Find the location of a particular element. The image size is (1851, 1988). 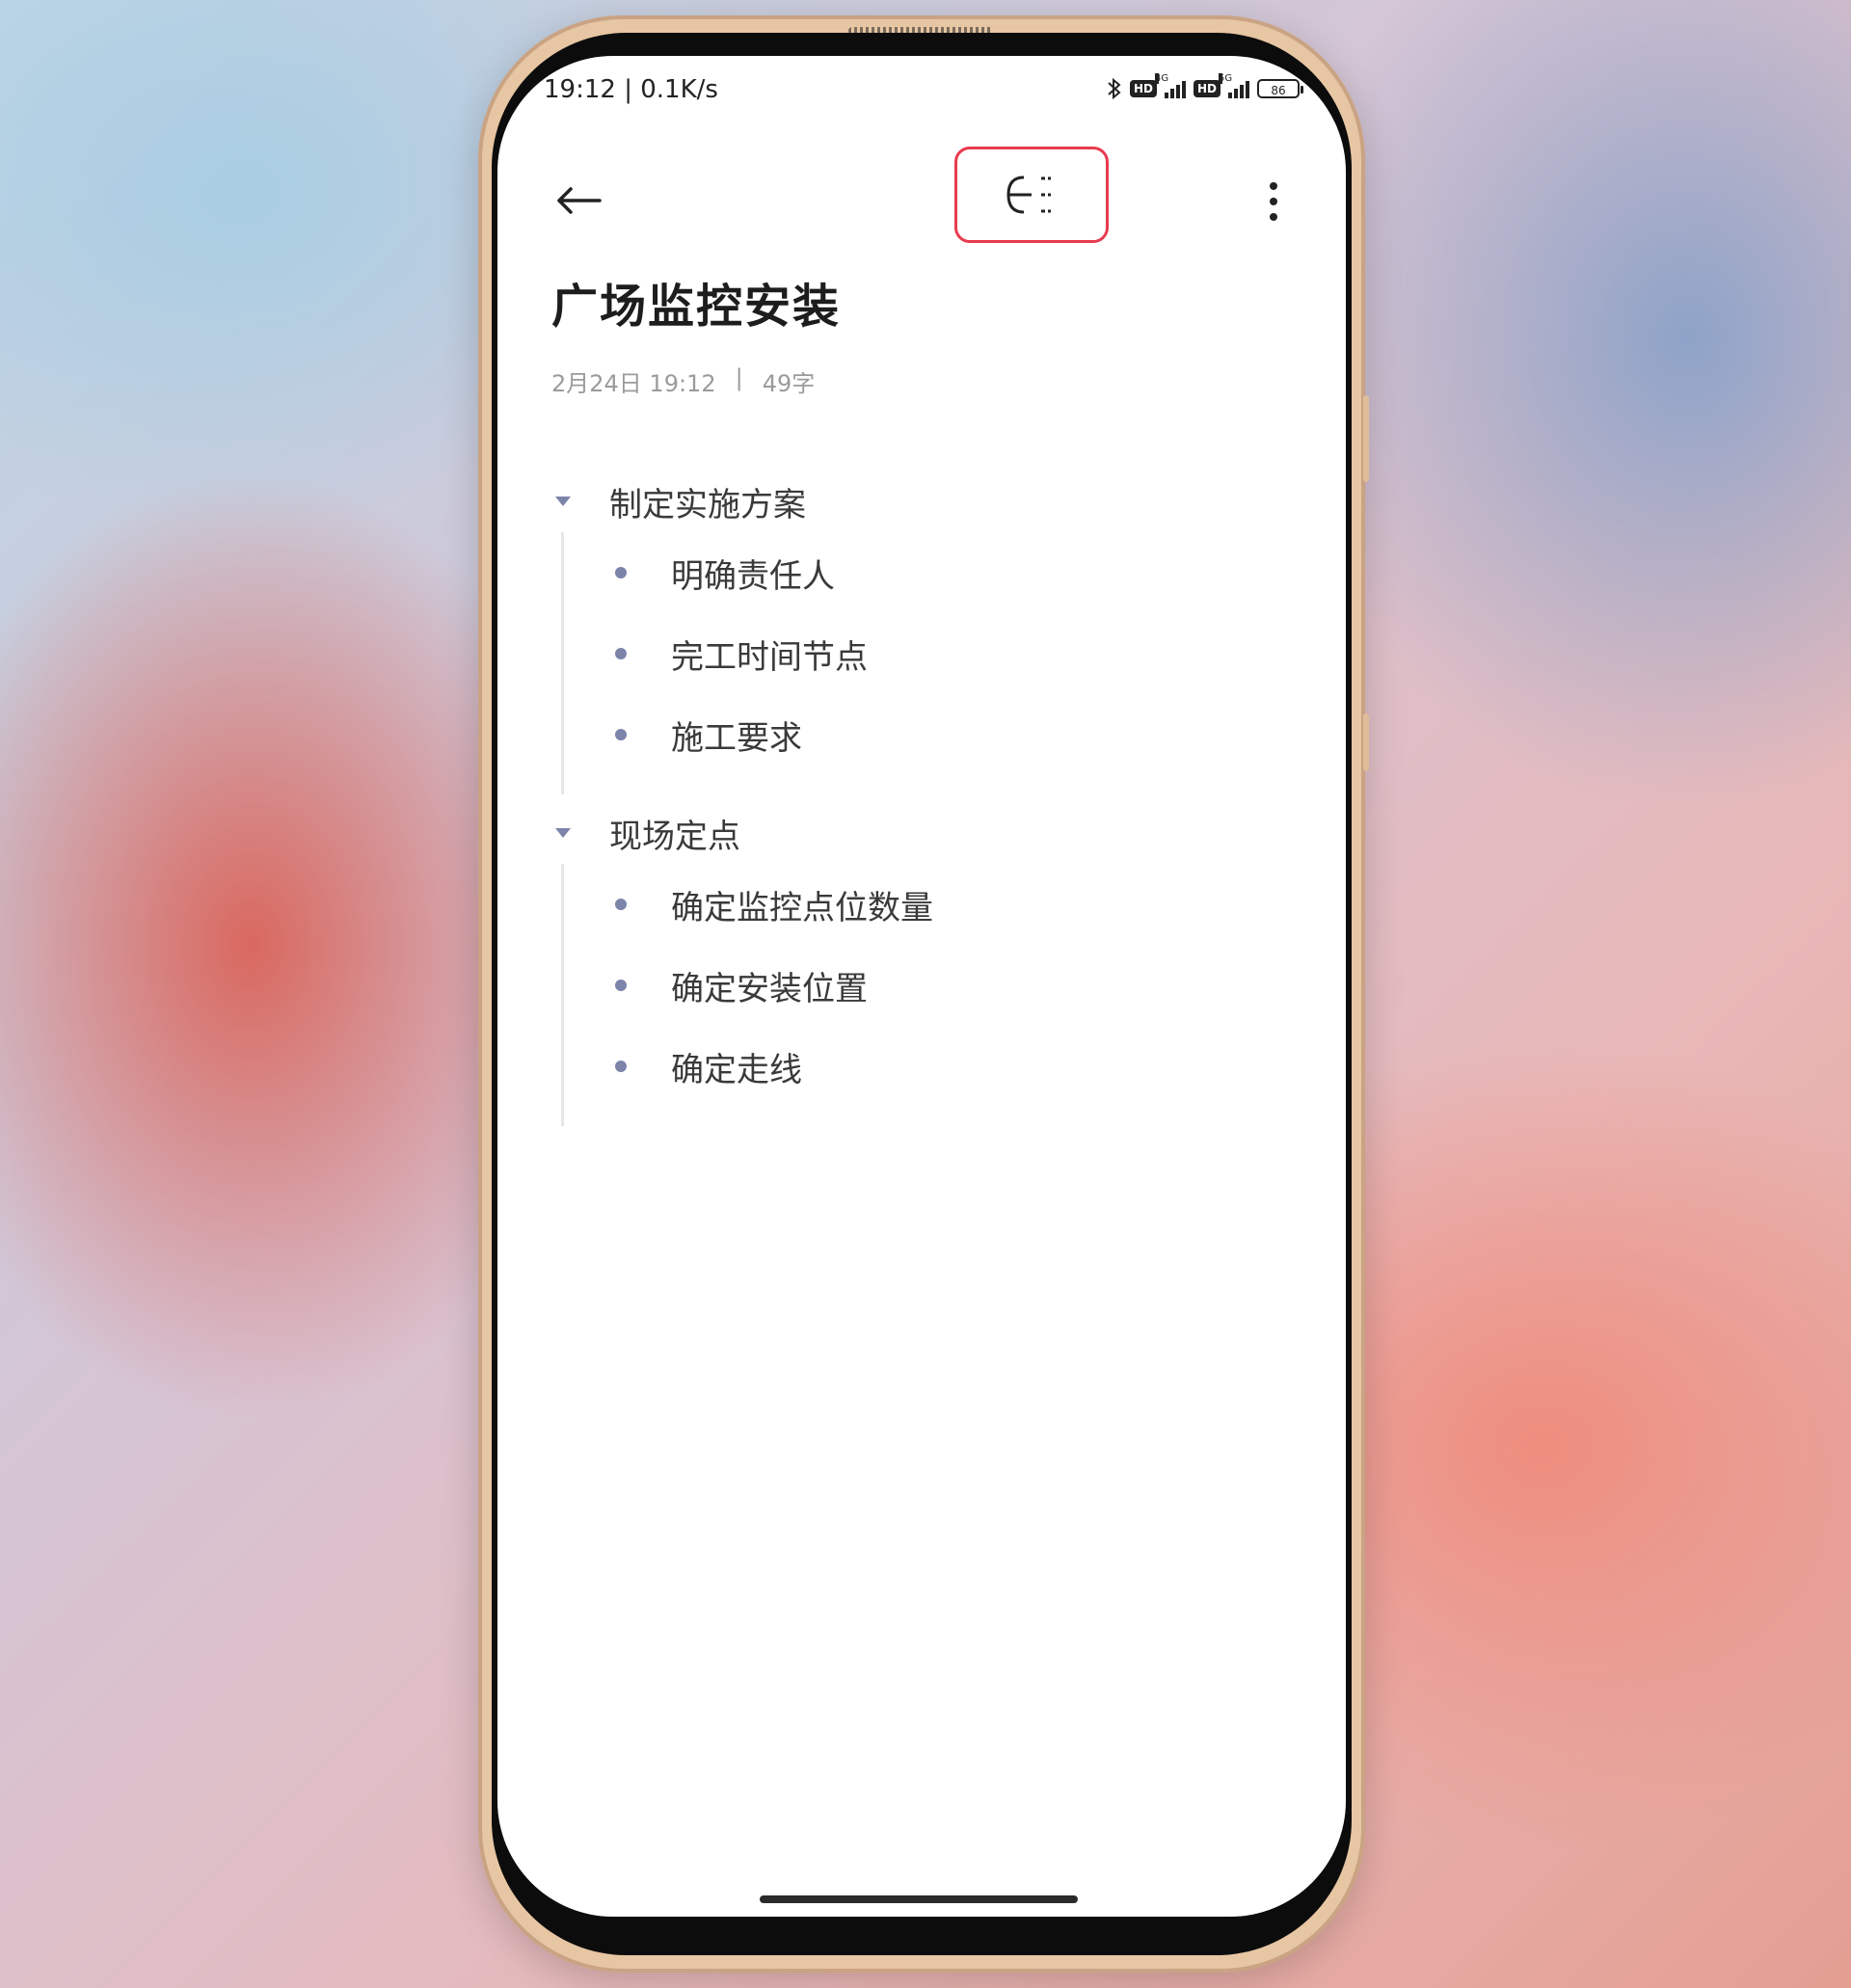

network-type-label: 4G is located at coordinates (1161, 78).